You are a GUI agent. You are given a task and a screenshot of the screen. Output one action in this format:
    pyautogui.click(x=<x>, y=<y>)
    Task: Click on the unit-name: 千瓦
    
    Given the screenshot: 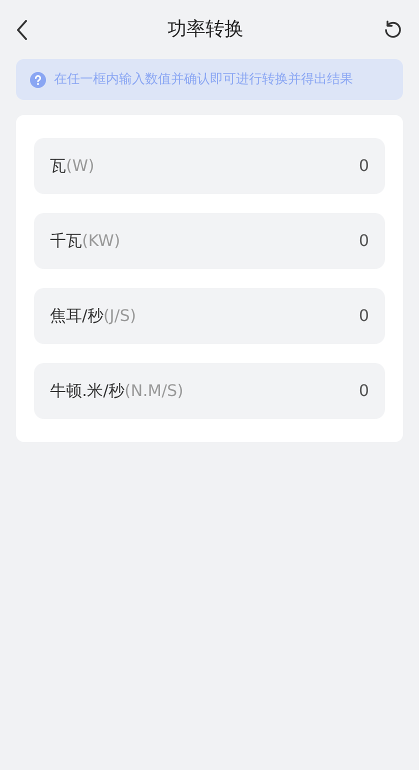 What is the action you would take?
    pyautogui.click(x=66, y=241)
    